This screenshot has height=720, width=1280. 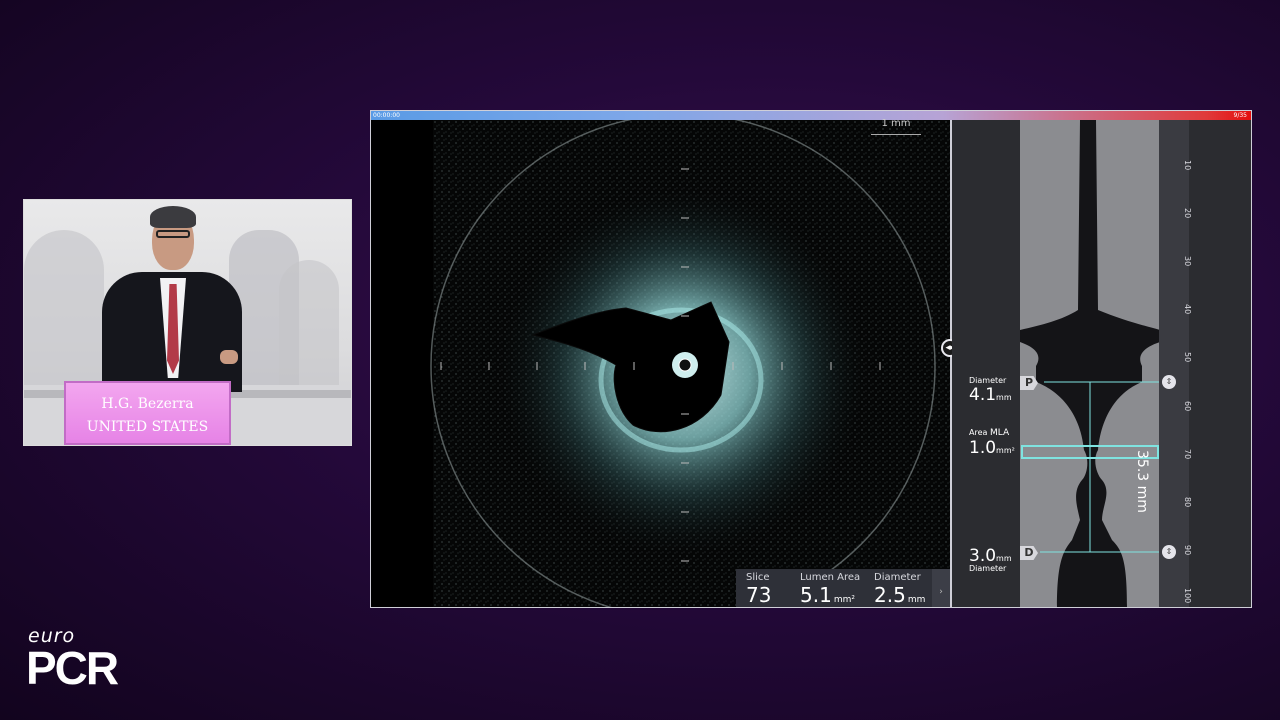 I want to click on ruler-tick: 50, so click(x=1187, y=357).